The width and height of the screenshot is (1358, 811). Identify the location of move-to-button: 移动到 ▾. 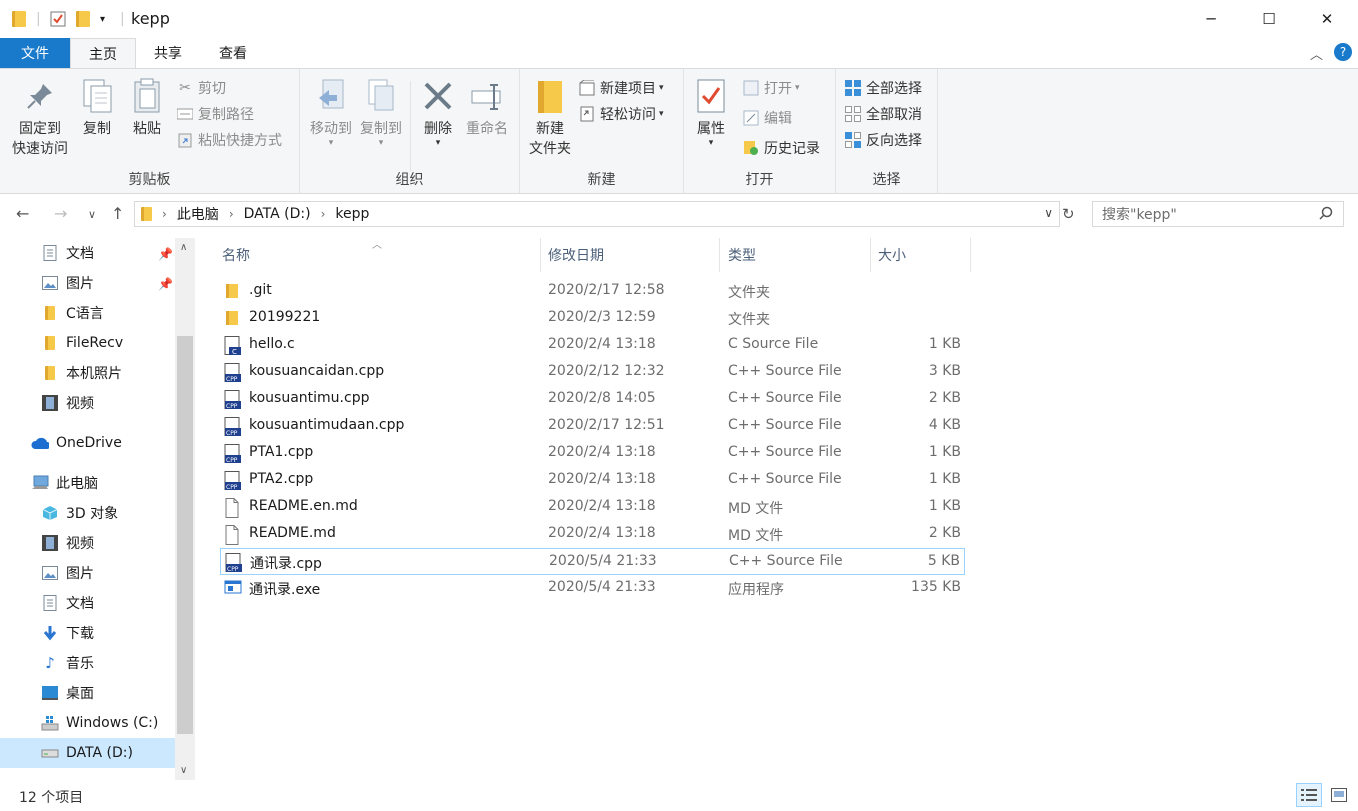
(331, 112).